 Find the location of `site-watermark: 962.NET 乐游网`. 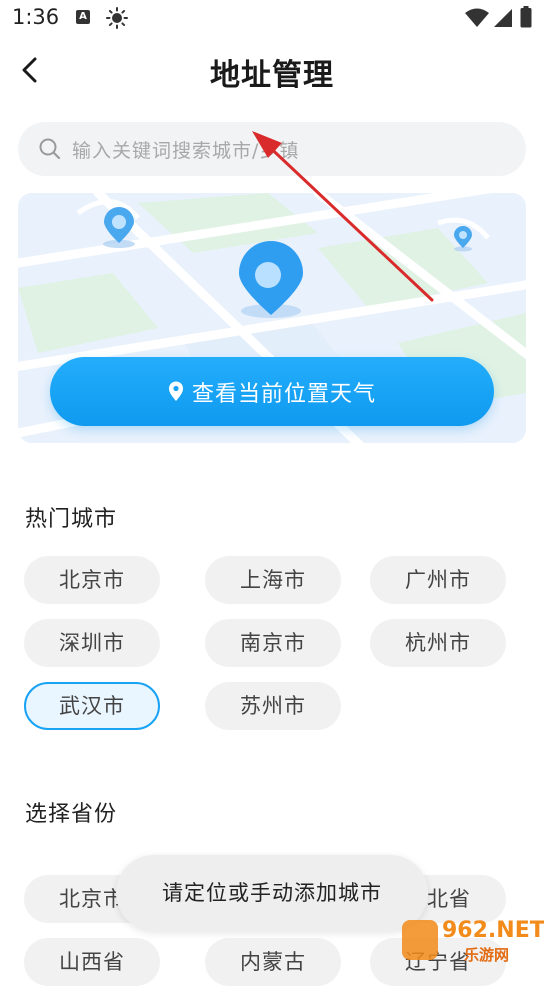

site-watermark: 962.NET 乐游网 is located at coordinates (473, 940).